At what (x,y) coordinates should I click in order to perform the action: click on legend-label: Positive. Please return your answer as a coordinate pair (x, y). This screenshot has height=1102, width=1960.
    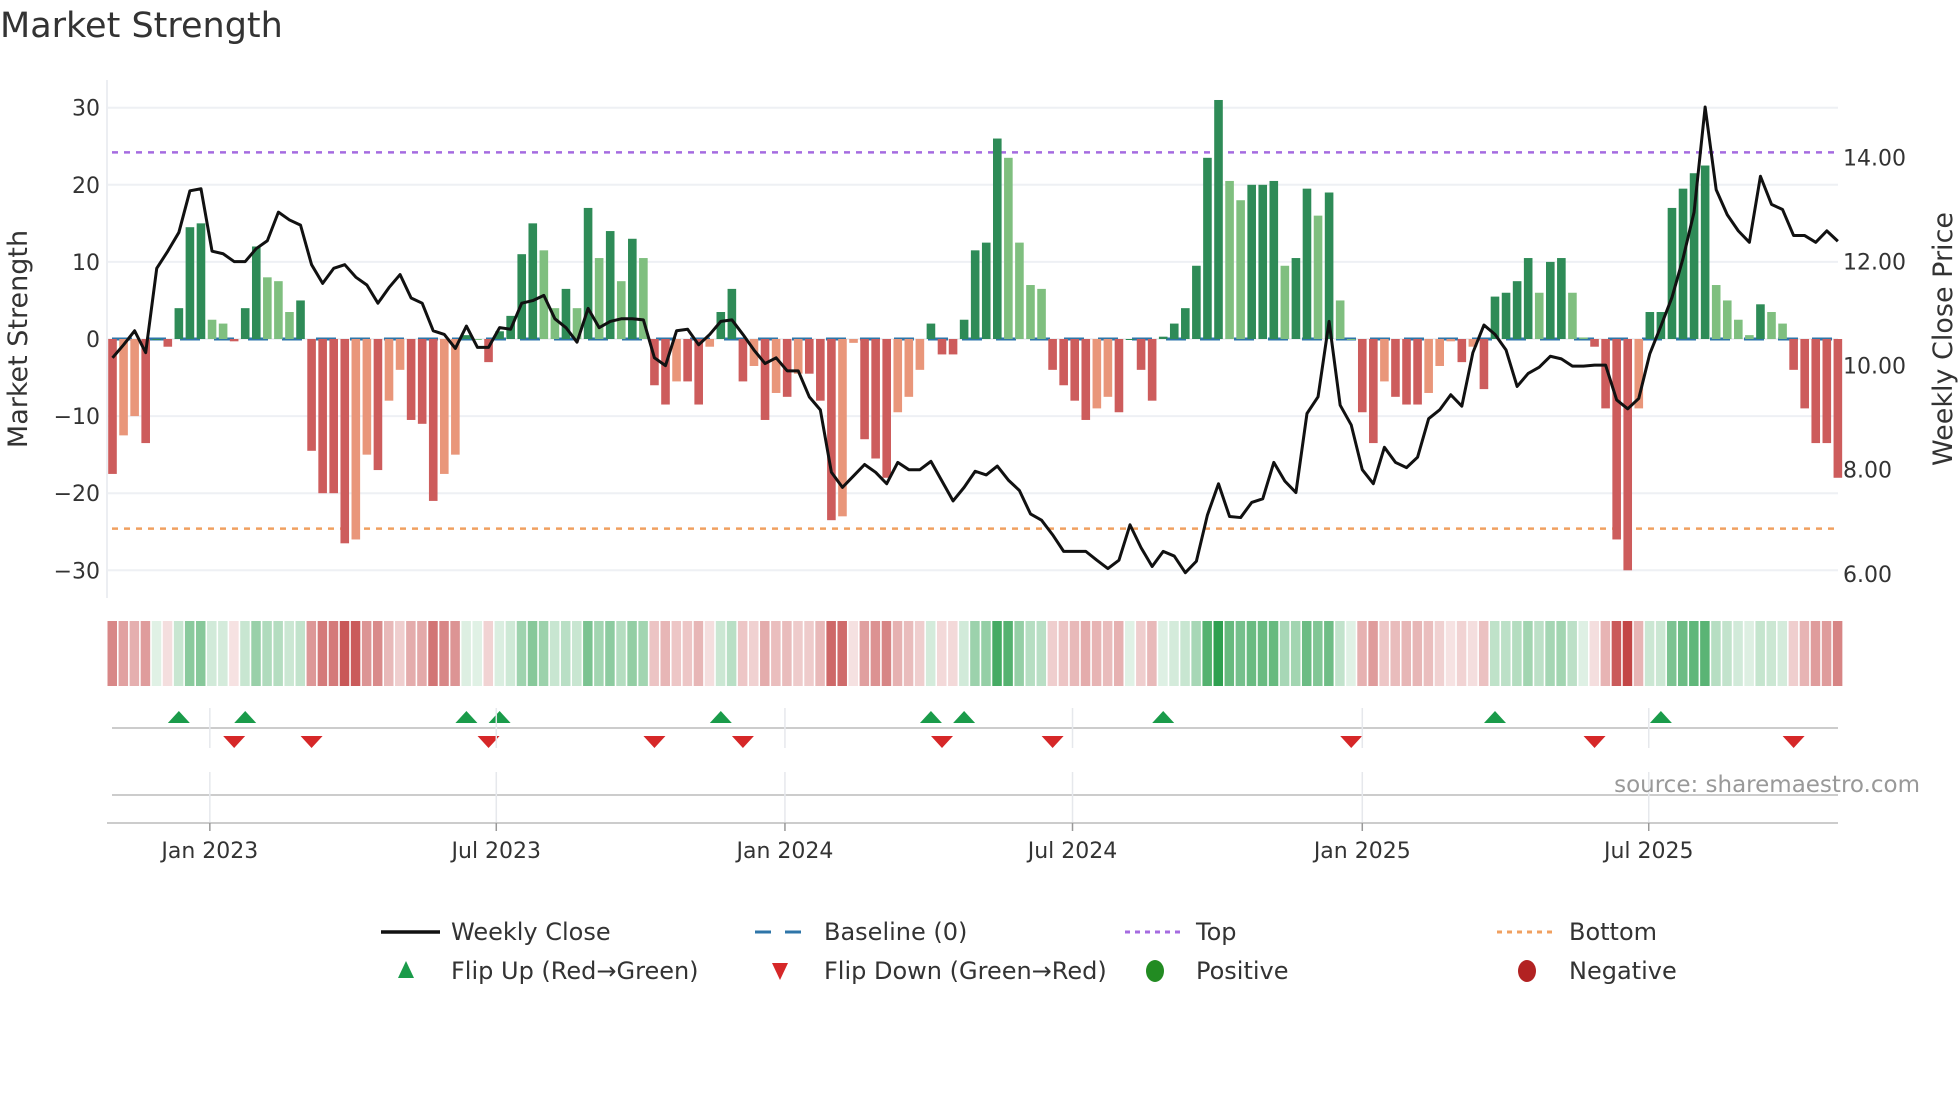
    Looking at the image, I should click on (1242, 971).